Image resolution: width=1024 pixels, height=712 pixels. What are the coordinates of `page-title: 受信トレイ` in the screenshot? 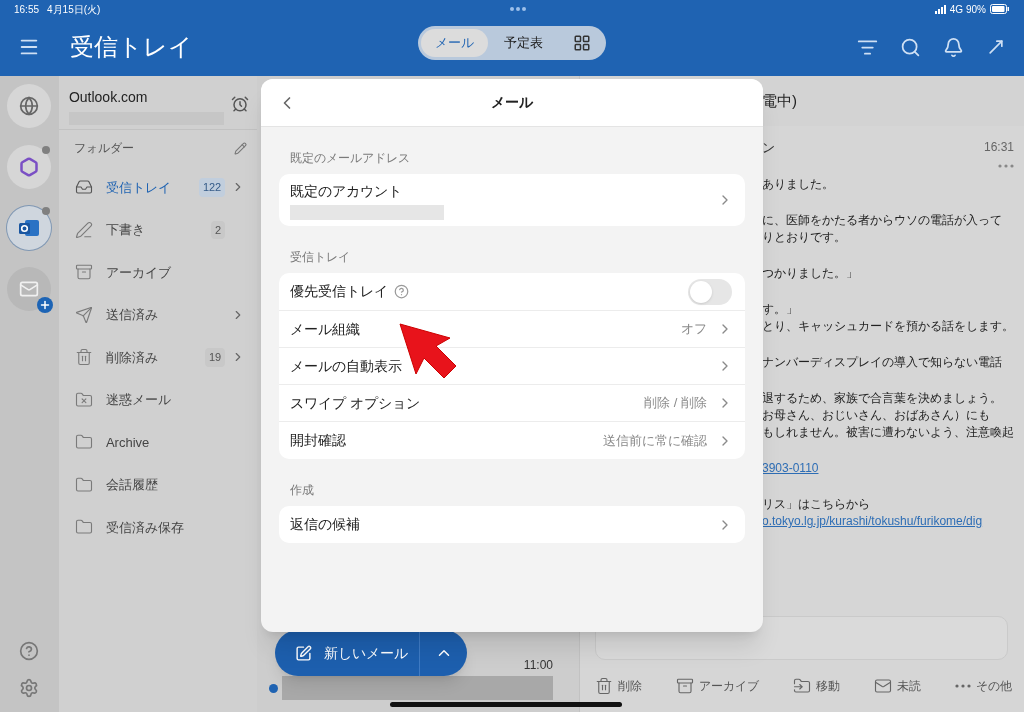 It's located at (131, 47).